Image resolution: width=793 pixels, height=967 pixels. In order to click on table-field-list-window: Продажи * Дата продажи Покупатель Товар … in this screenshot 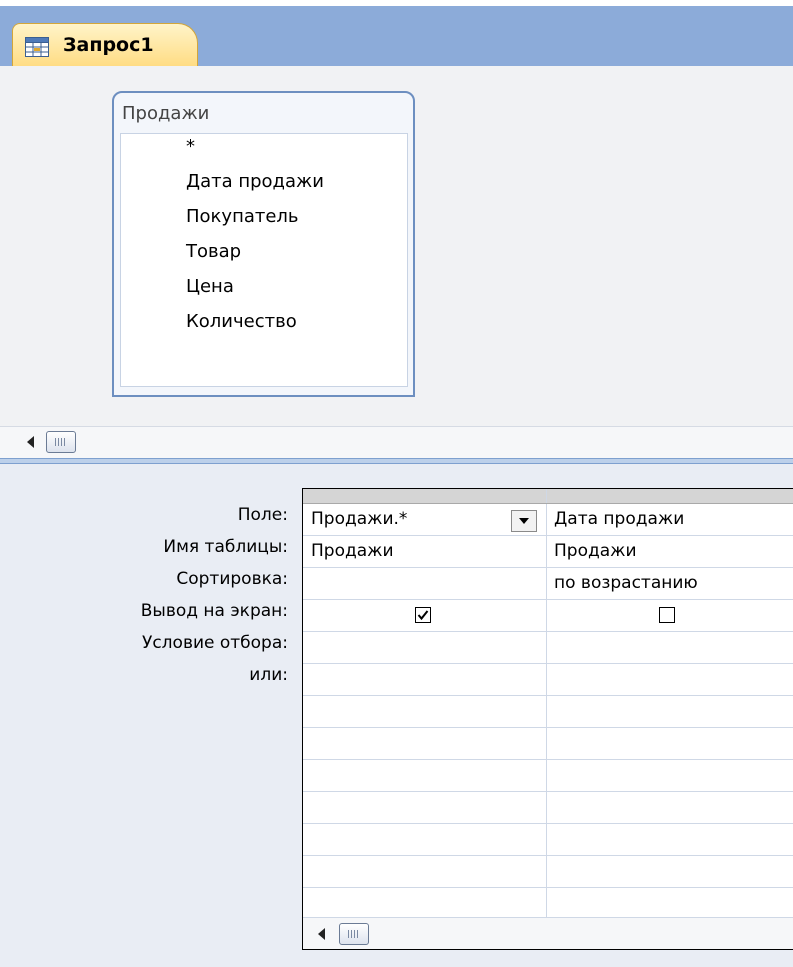, I will do `click(263, 244)`.